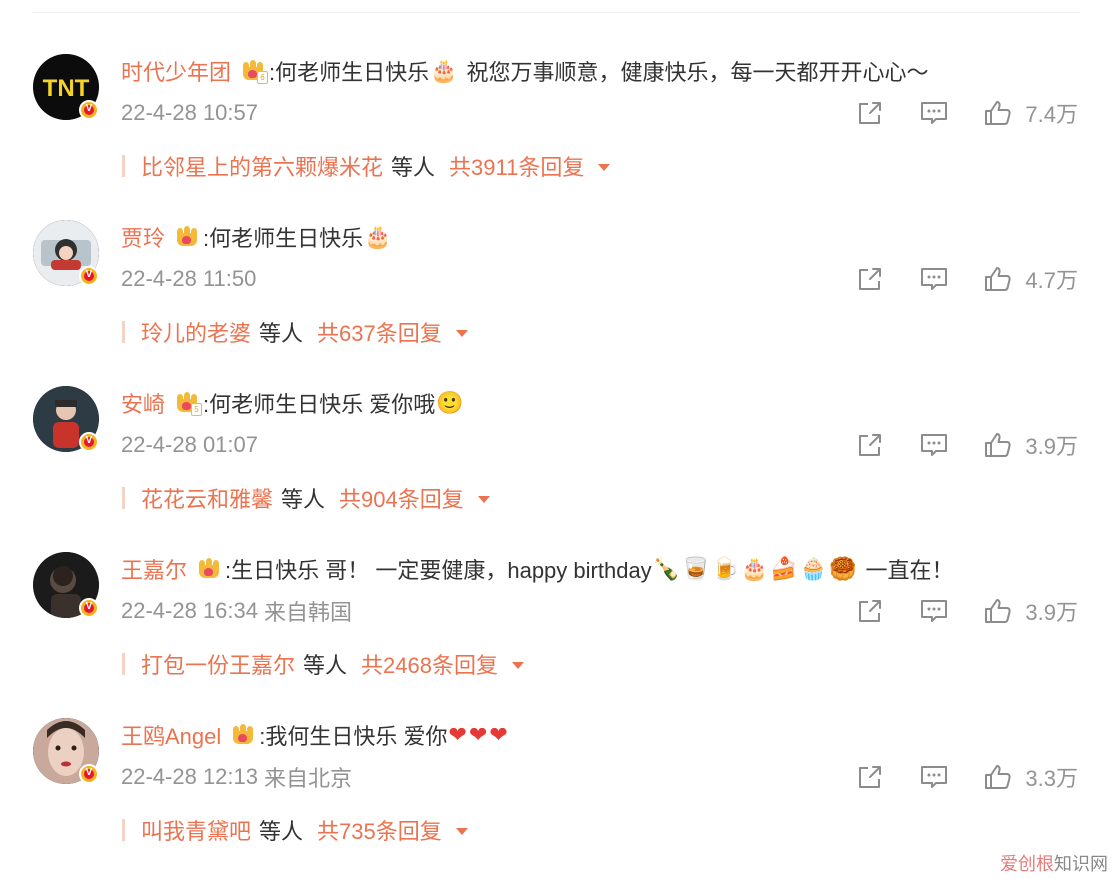 The image size is (1116, 884). What do you see at coordinates (909, 570) in the screenshot?
I see `comment-text-2: 一直在！` at bounding box center [909, 570].